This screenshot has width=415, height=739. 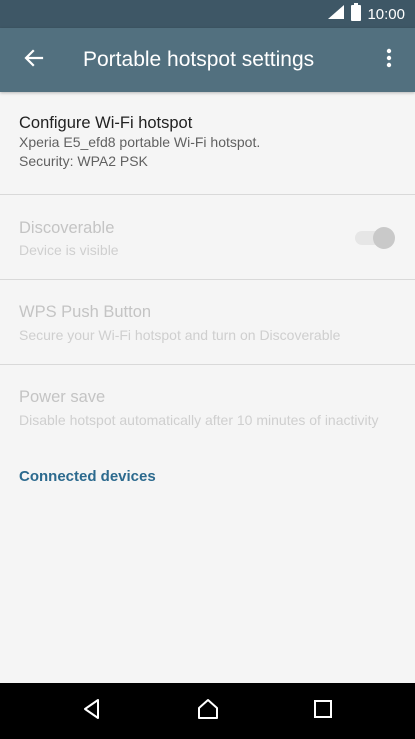 I want to click on hotspot-security-text: Security: WPA2 PSK, so click(x=83, y=161).